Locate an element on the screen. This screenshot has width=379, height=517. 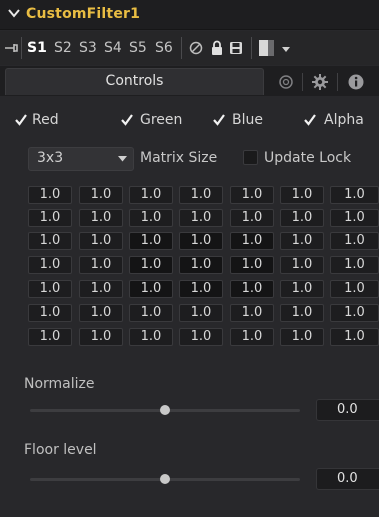
normalize-slider-knob is located at coordinates (165, 410).